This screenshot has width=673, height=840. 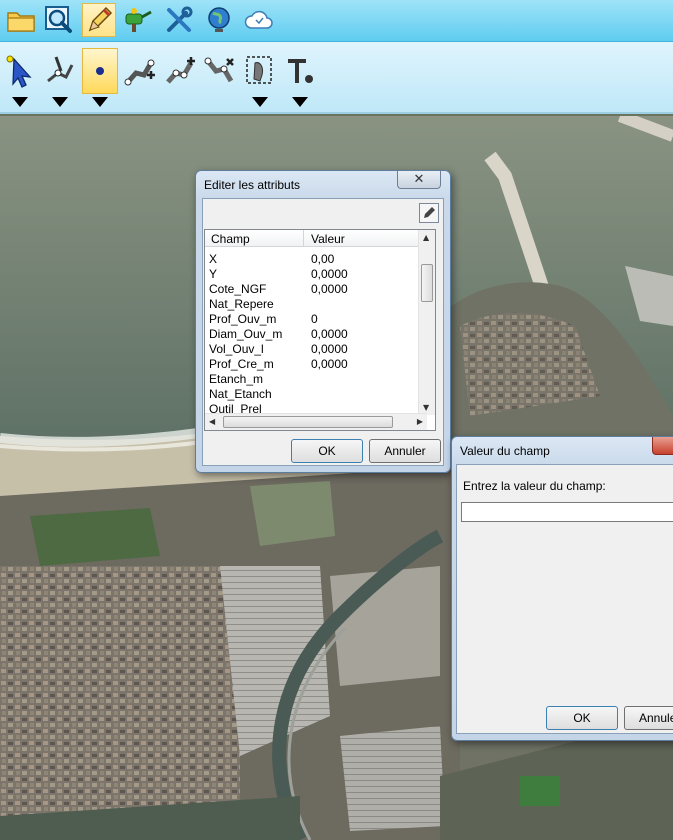 What do you see at coordinates (336, 21) in the screenshot?
I see `main-toolbar` at bounding box center [336, 21].